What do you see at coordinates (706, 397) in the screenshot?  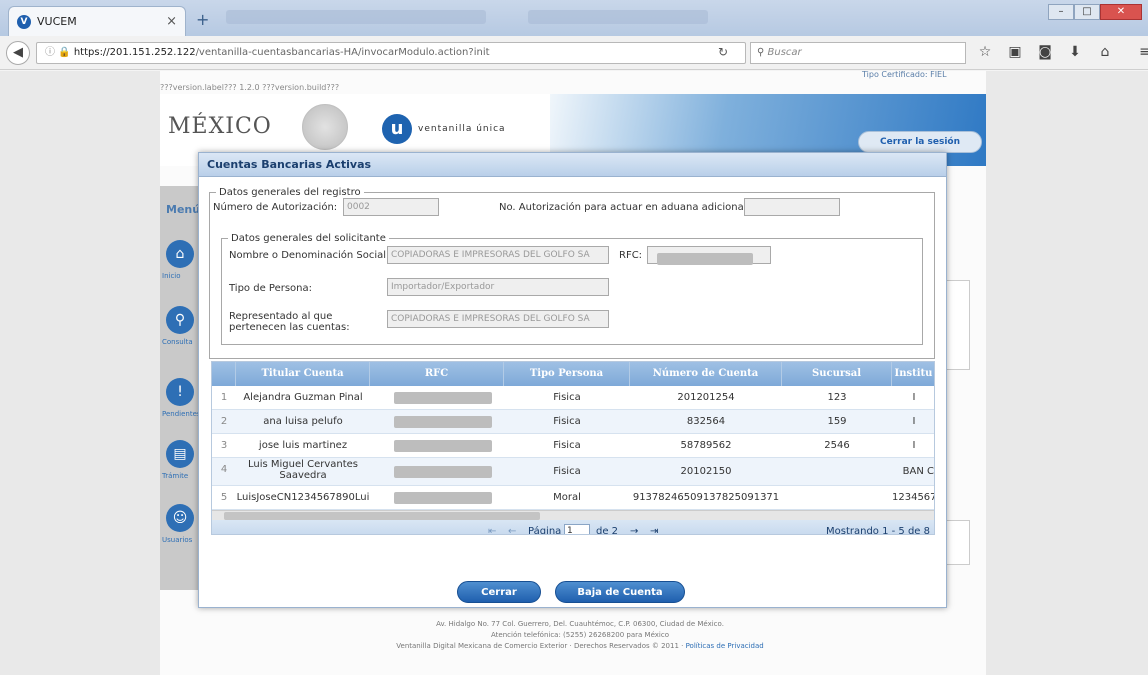 I see `numero-cuenta-cell: 201201254` at bounding box center [706, 397].